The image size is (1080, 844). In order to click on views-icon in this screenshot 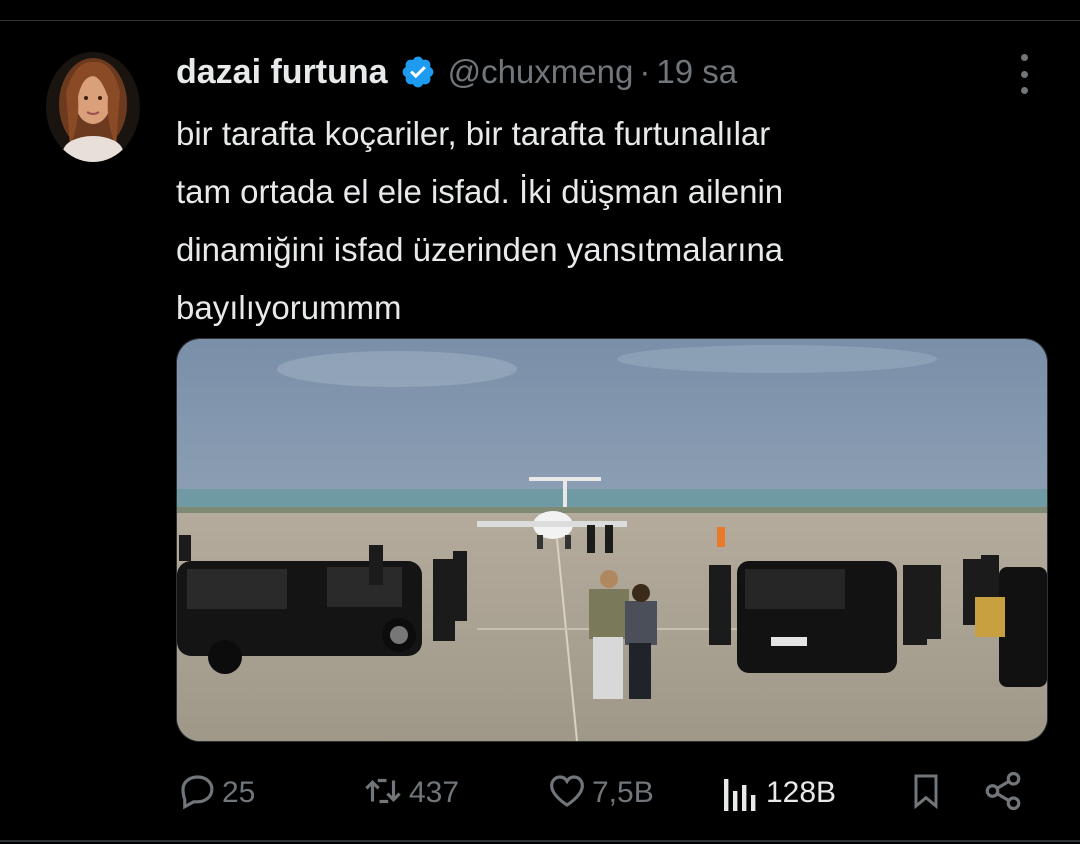, I will do `click(740, 793)`.